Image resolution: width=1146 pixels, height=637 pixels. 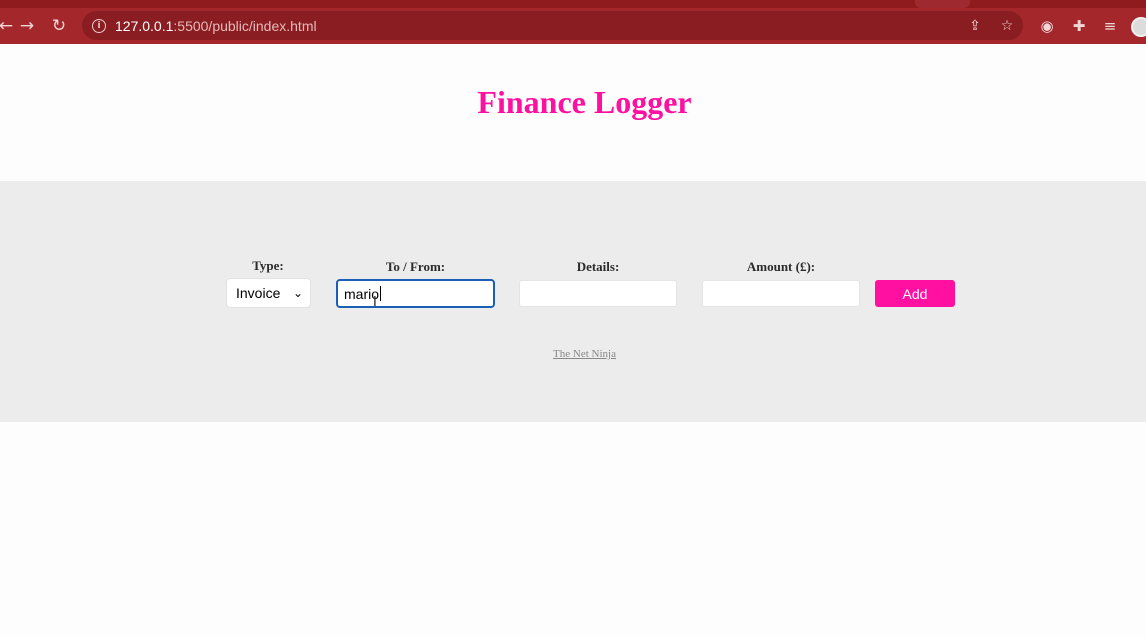 I want to click on details-input, so click(x=598, y=293).